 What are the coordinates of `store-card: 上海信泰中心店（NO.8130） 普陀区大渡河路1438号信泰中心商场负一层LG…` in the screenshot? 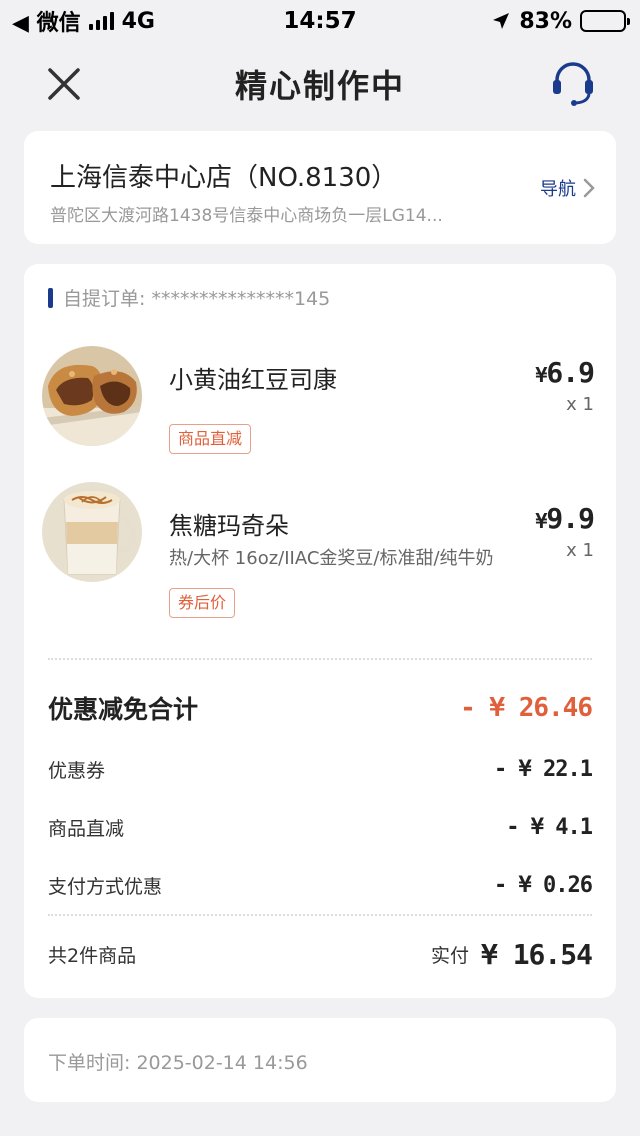 It's located at (320, 187).